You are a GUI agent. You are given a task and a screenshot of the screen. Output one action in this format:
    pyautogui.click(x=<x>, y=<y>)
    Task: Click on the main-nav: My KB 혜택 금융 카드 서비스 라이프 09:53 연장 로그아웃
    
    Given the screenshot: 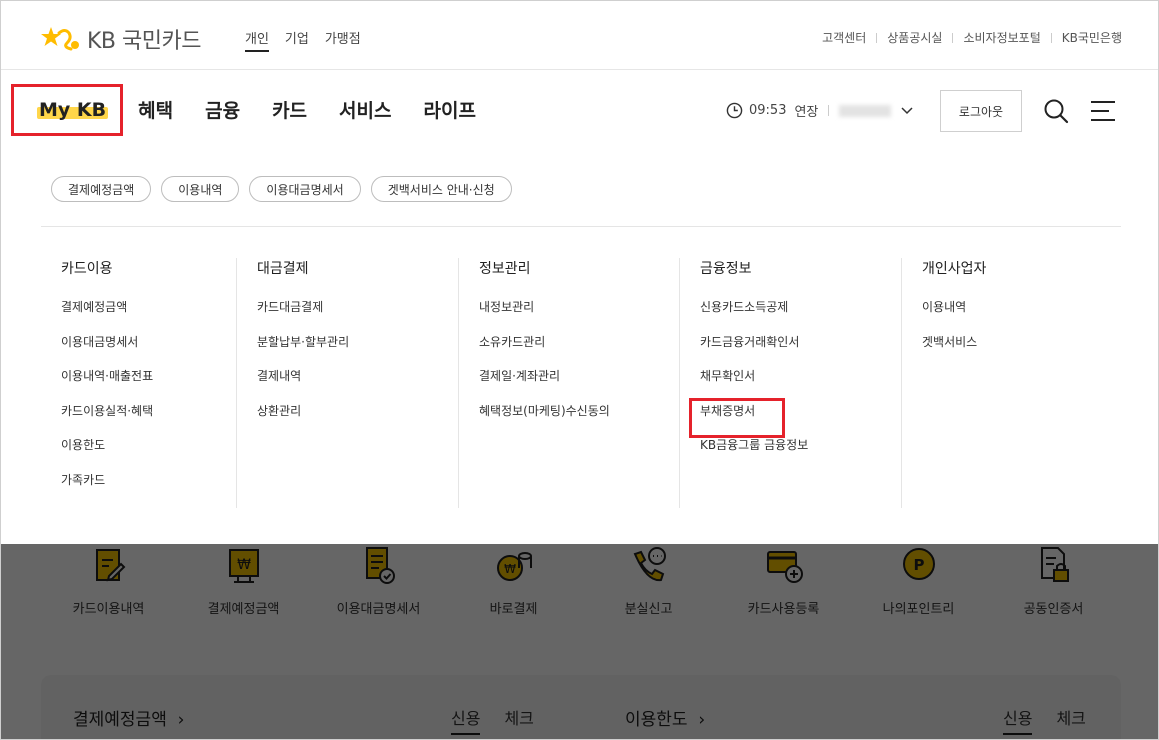 What is the action you would take?
    pyautogui.click(x=579, y=110)
    